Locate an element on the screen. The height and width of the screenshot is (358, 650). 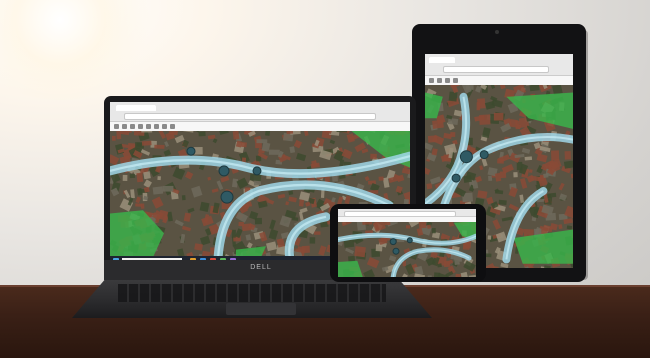
tablet-browser-chrome is located at coordinates (499, 69).